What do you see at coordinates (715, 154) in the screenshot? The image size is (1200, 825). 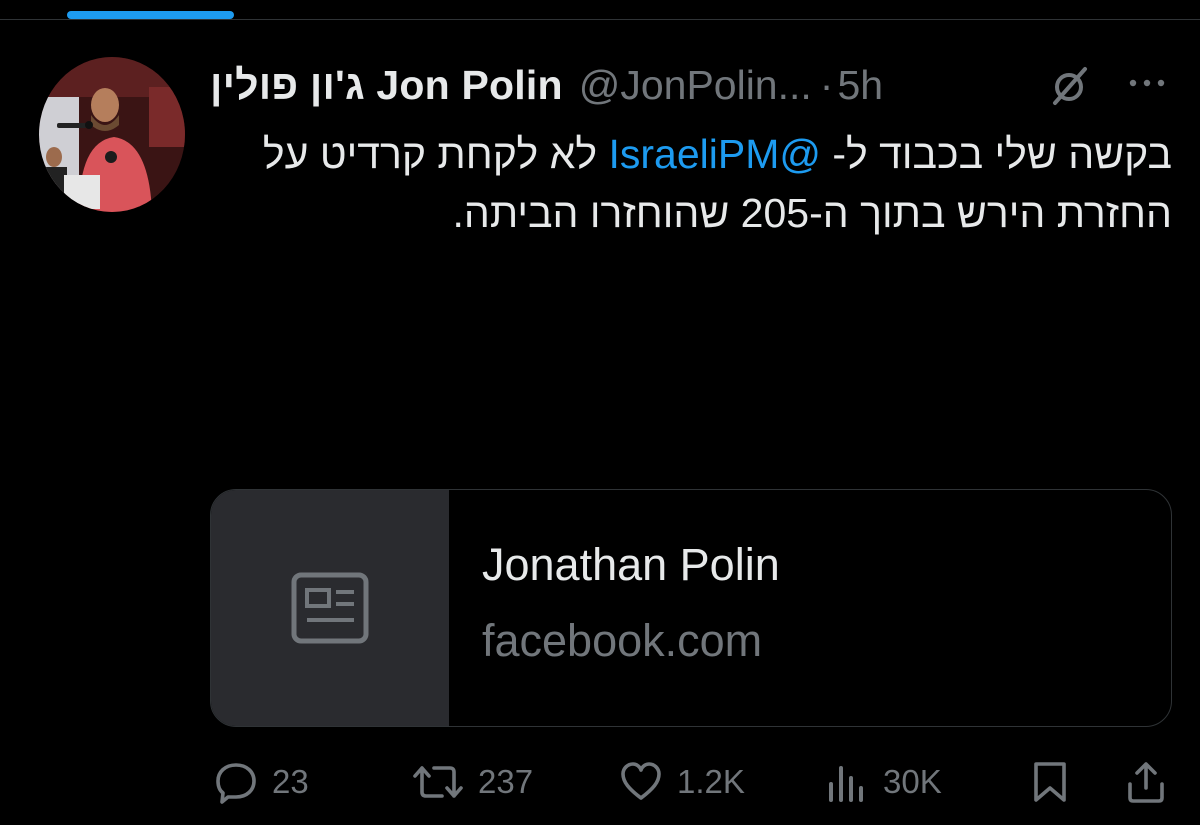 I see `mention-link: @IsraeliPM` at bounding box center [715, 154].